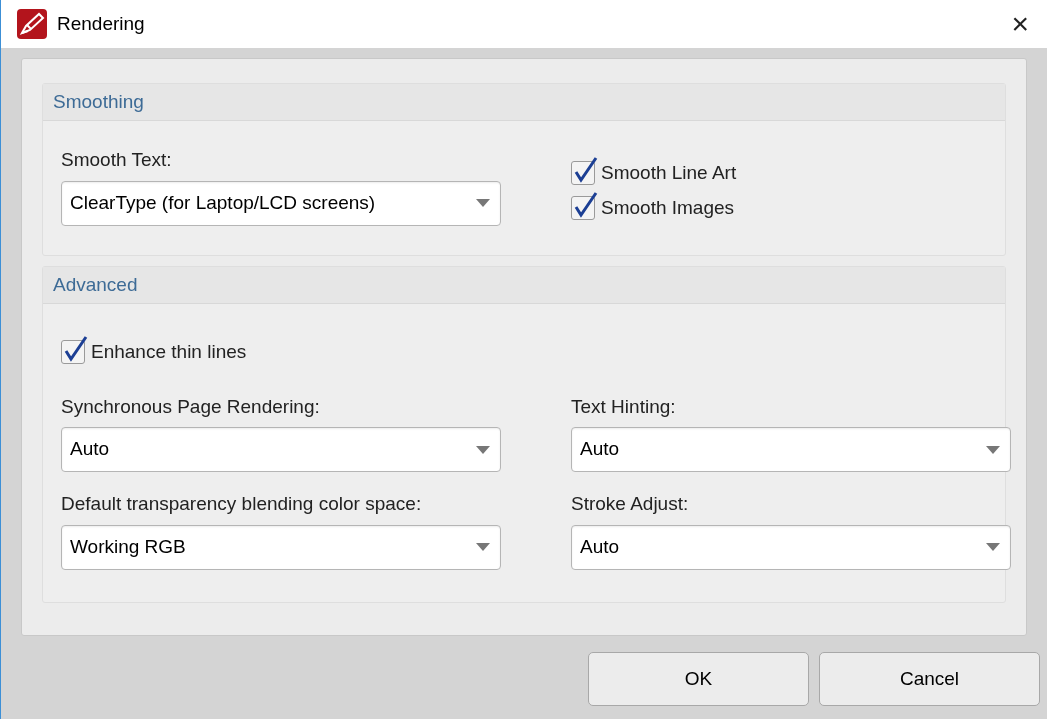  What do you see at coordinates (191, 406) in the screenshot?
I see `field-label: Synchronous Page Rendering:` at bounding box center [191, 406].